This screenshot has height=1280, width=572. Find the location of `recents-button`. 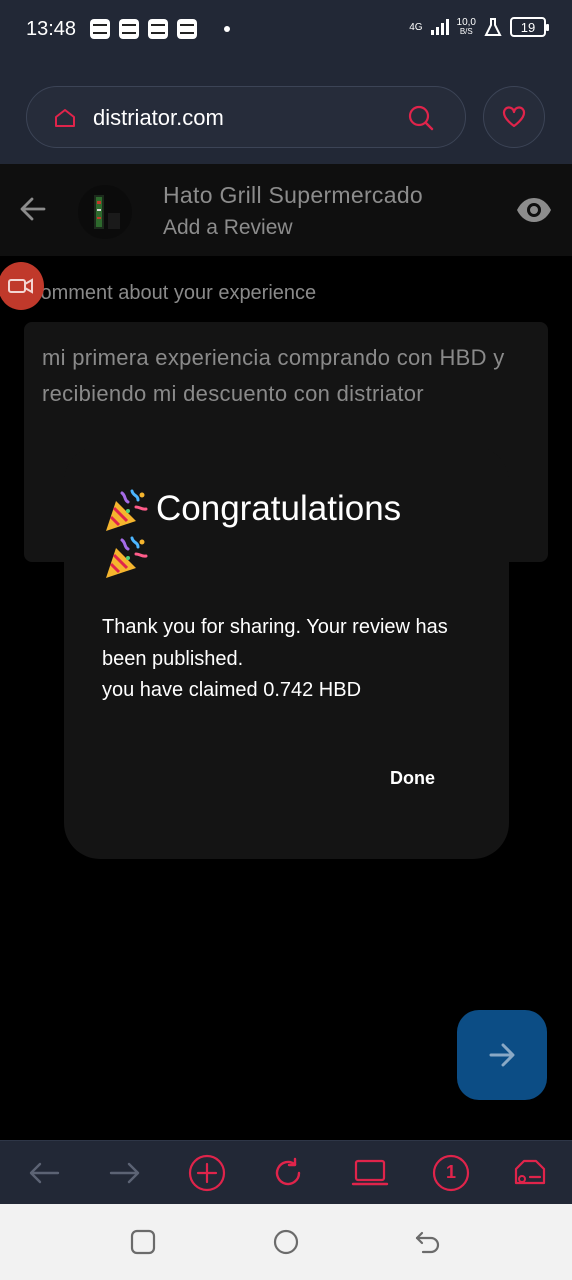

recents-button is located at coordinates (143, 1242).